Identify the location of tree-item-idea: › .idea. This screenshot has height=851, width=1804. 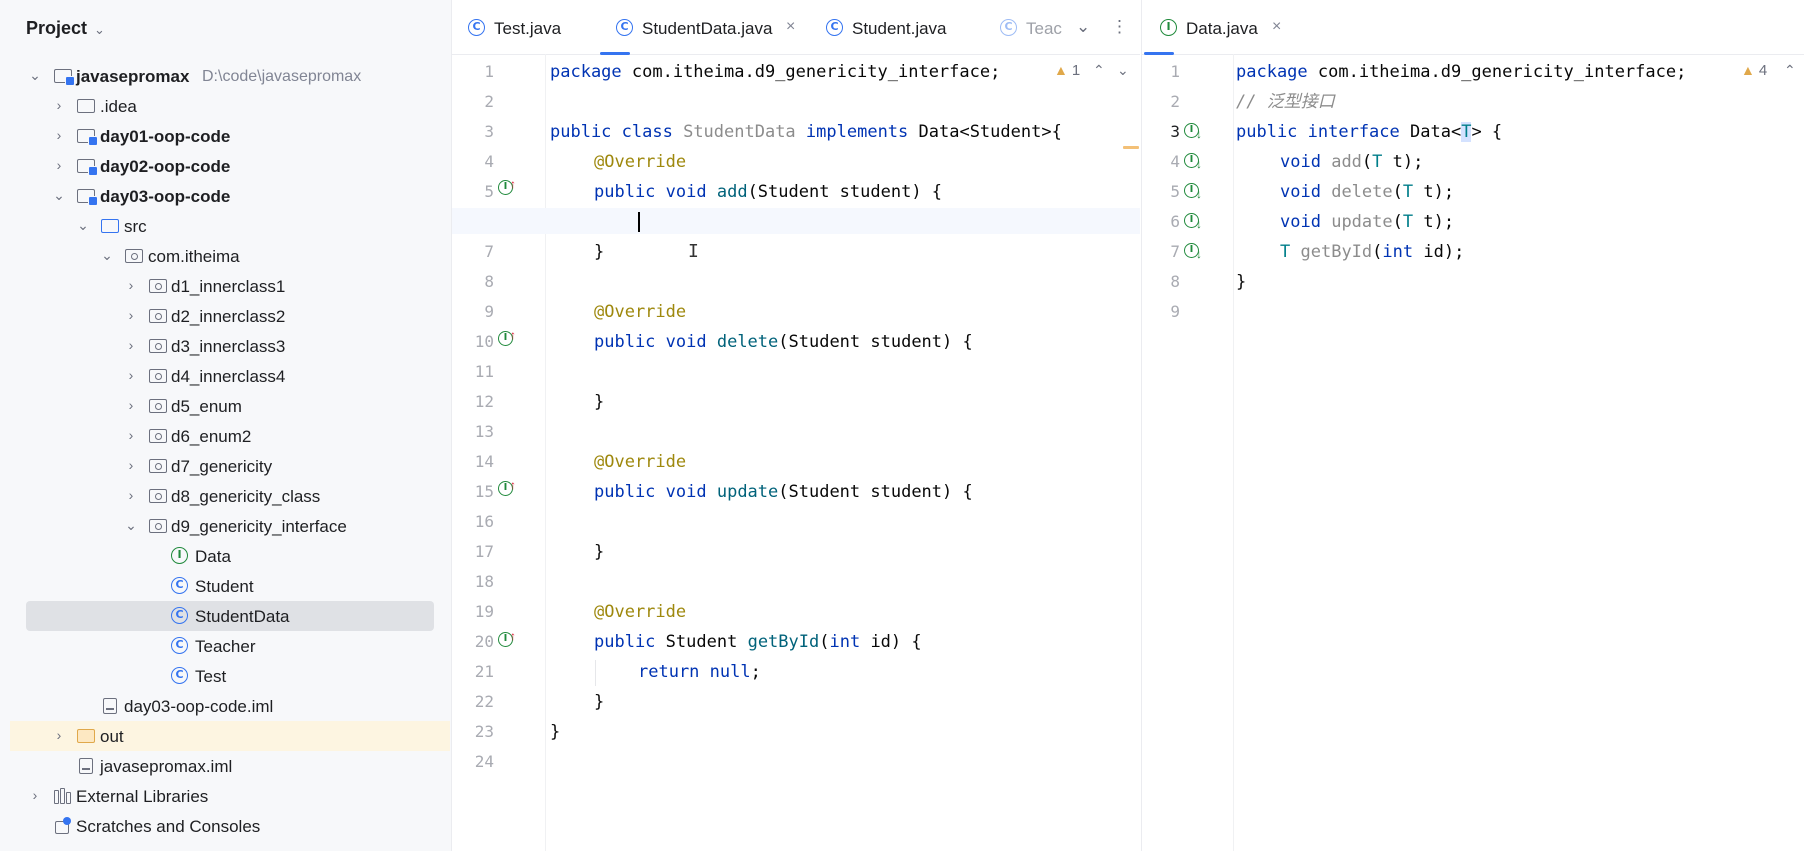
(230, 106).